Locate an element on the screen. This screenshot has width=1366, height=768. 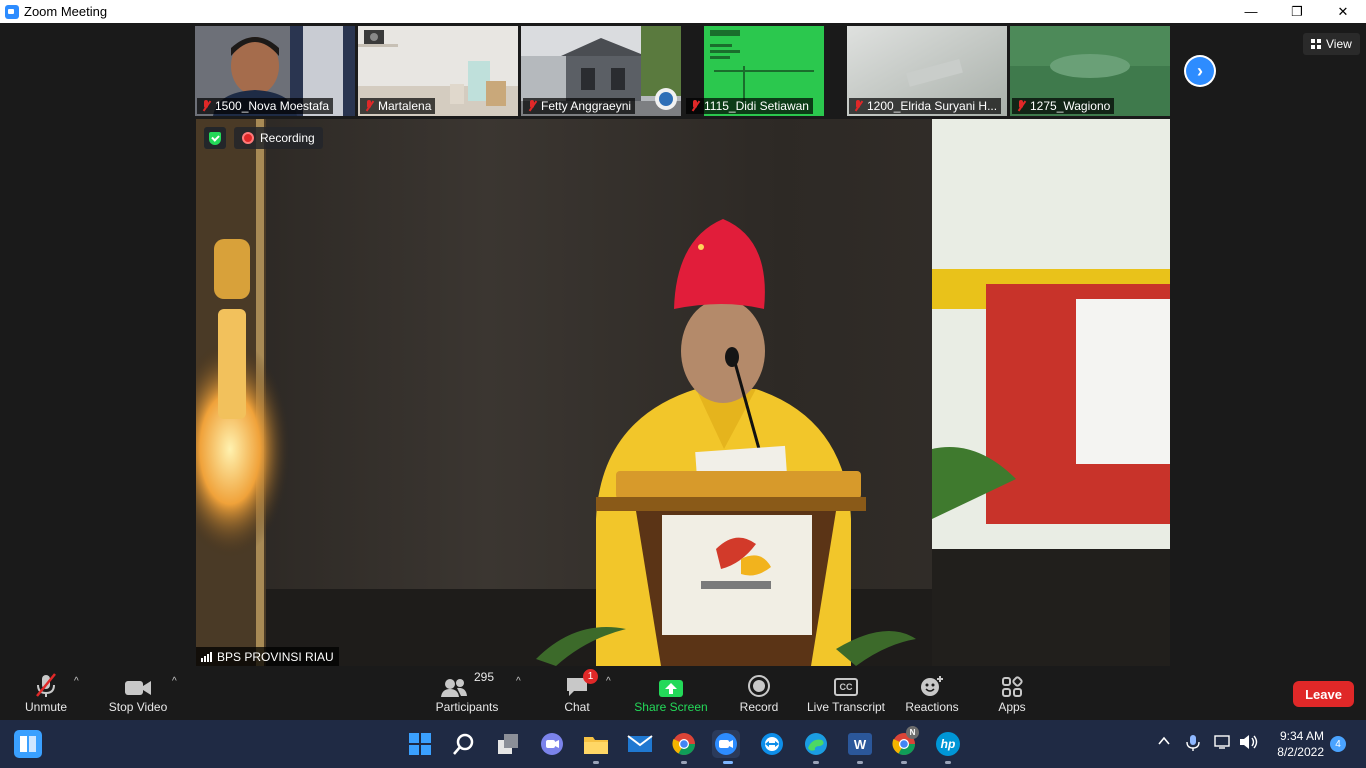
chrome-icon is located at coordinates (684, 744).